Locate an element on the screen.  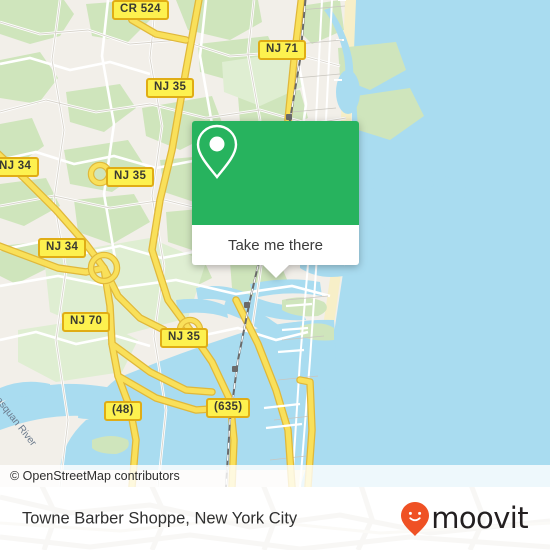
map-attribution-bar: © OpenStreetMap contributors is located at coordinates (275, 476).